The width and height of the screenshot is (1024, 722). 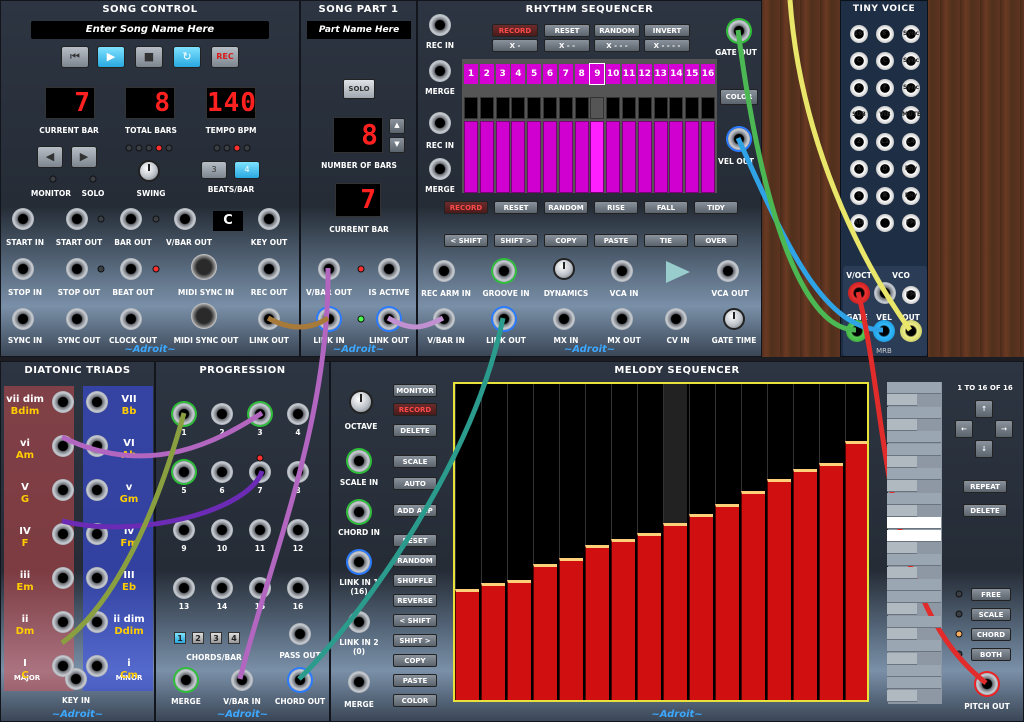 What do you see at coordinates (581, 74) in the screenshot?
I see `rhythm-step-8: 8` at bounding box center [581, 74].